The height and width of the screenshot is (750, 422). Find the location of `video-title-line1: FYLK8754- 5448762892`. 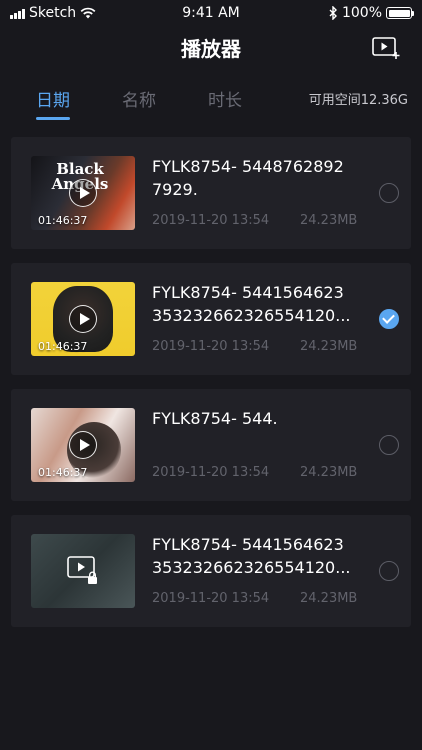

video-title-line1: FYLK8754- 5448762892 is located at coordinates (248, 166).